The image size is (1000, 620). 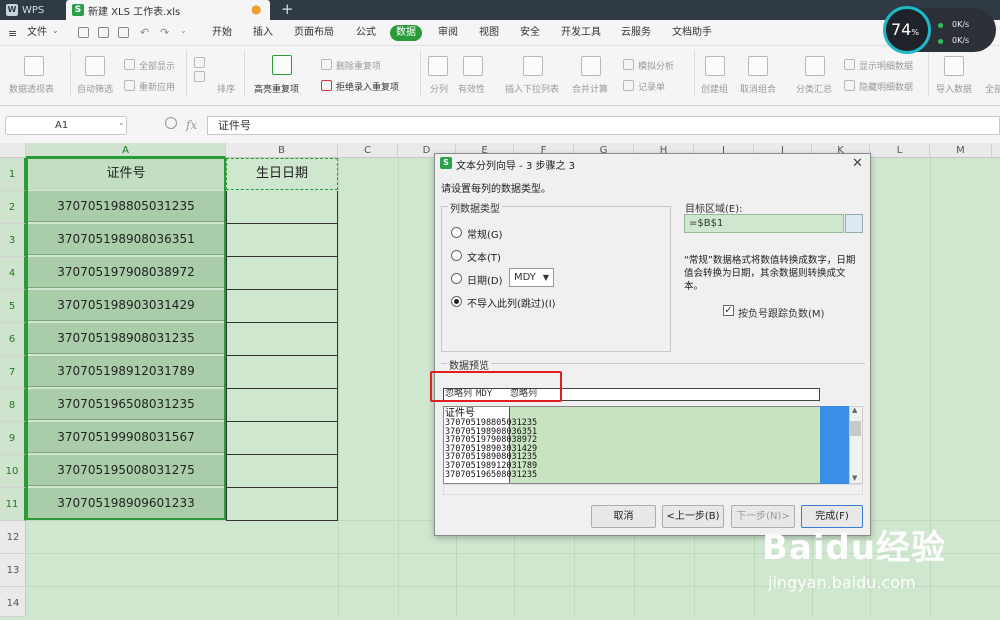 What do you see at coordinates (123, 32) in the screenshot?
I see `print-preview-icon` at bounding box center [123, 32].